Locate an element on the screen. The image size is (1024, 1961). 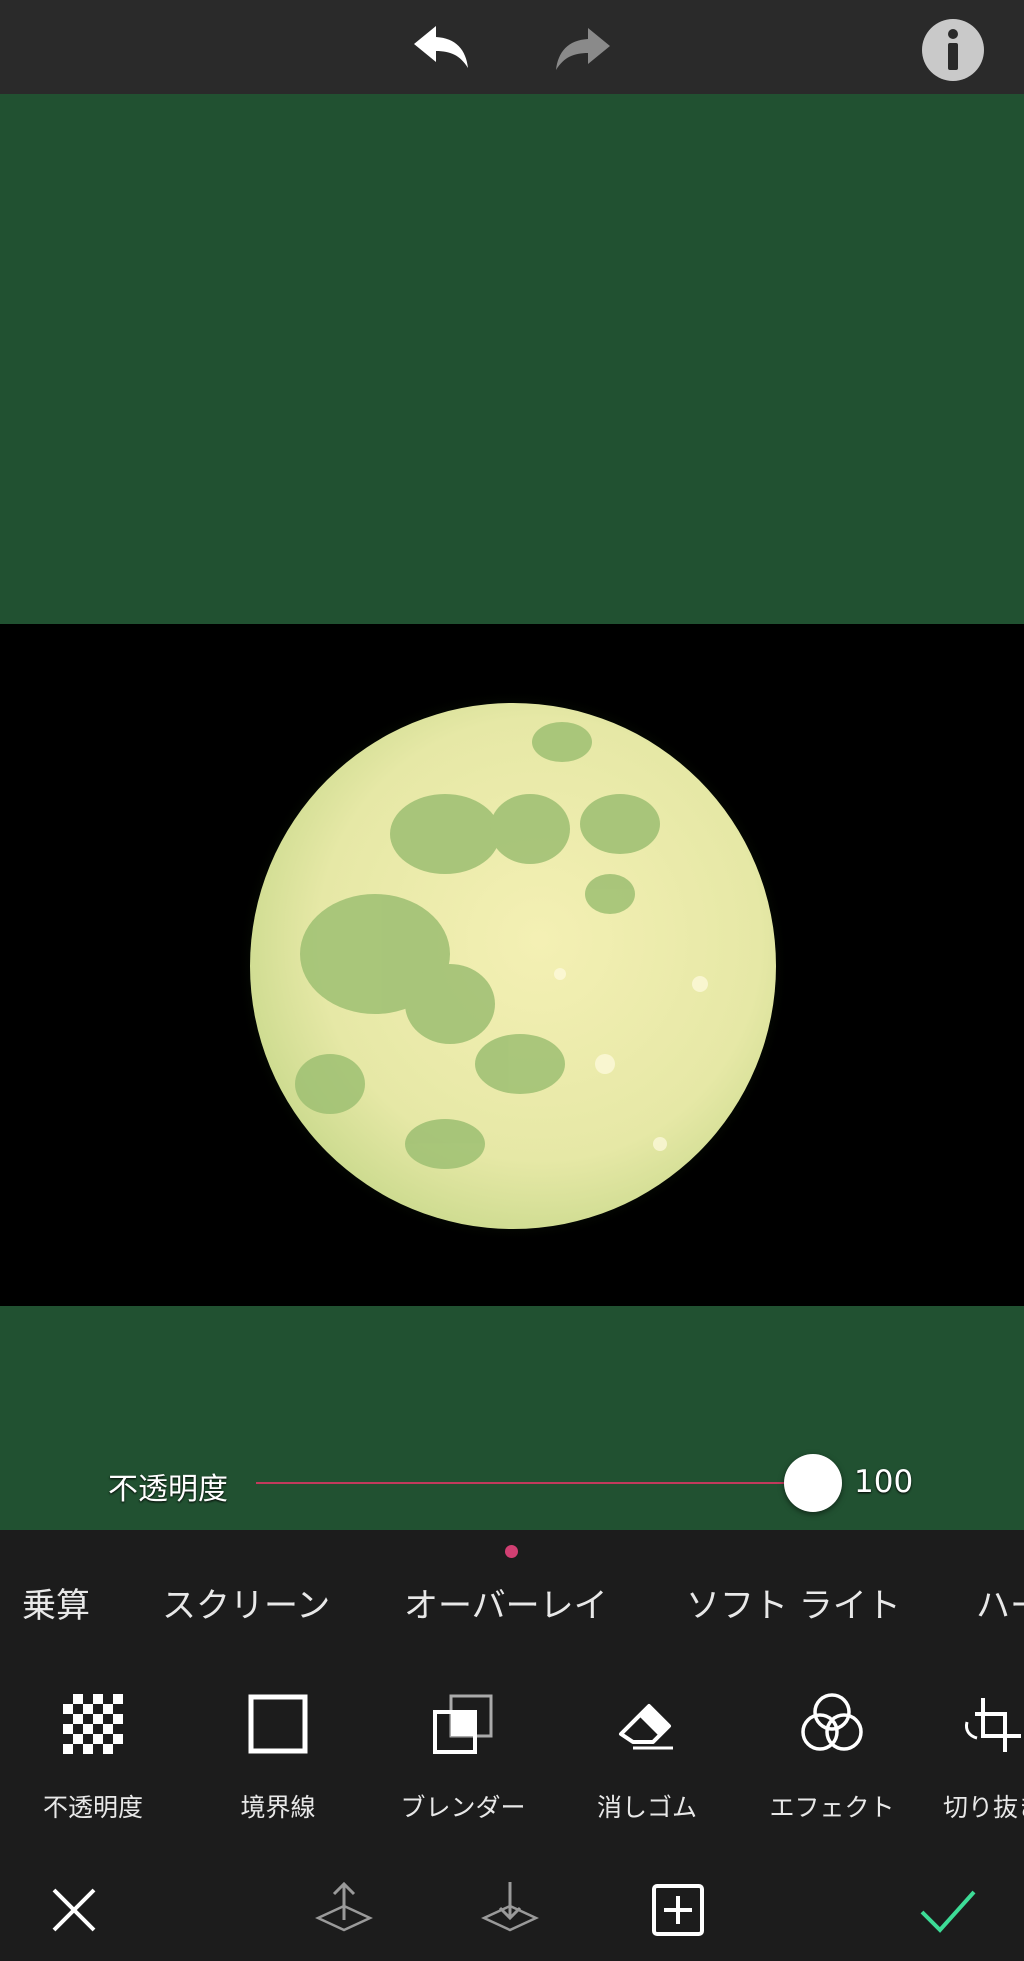
blend-mode-soft-light: ソフト ライト is located at coordinates (793, 1602).